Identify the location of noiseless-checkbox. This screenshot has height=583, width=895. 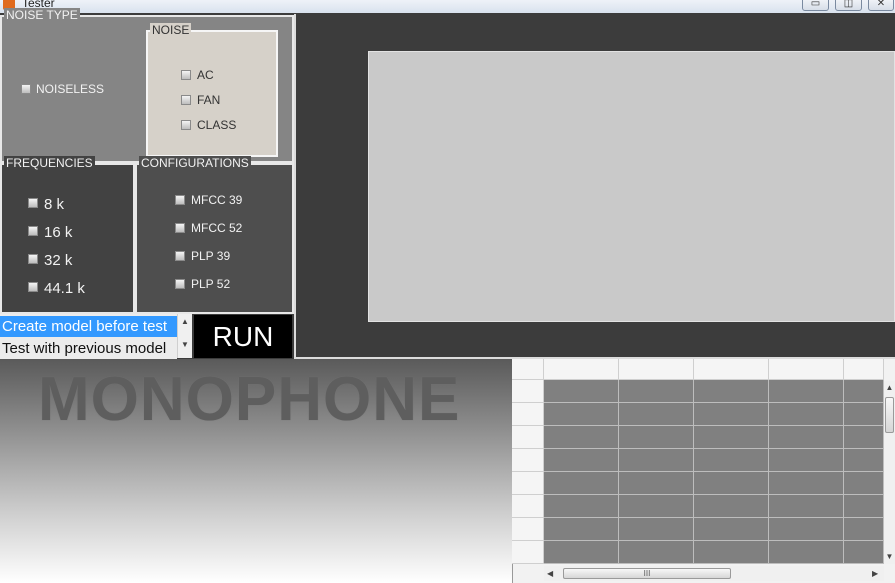
(26, 89).